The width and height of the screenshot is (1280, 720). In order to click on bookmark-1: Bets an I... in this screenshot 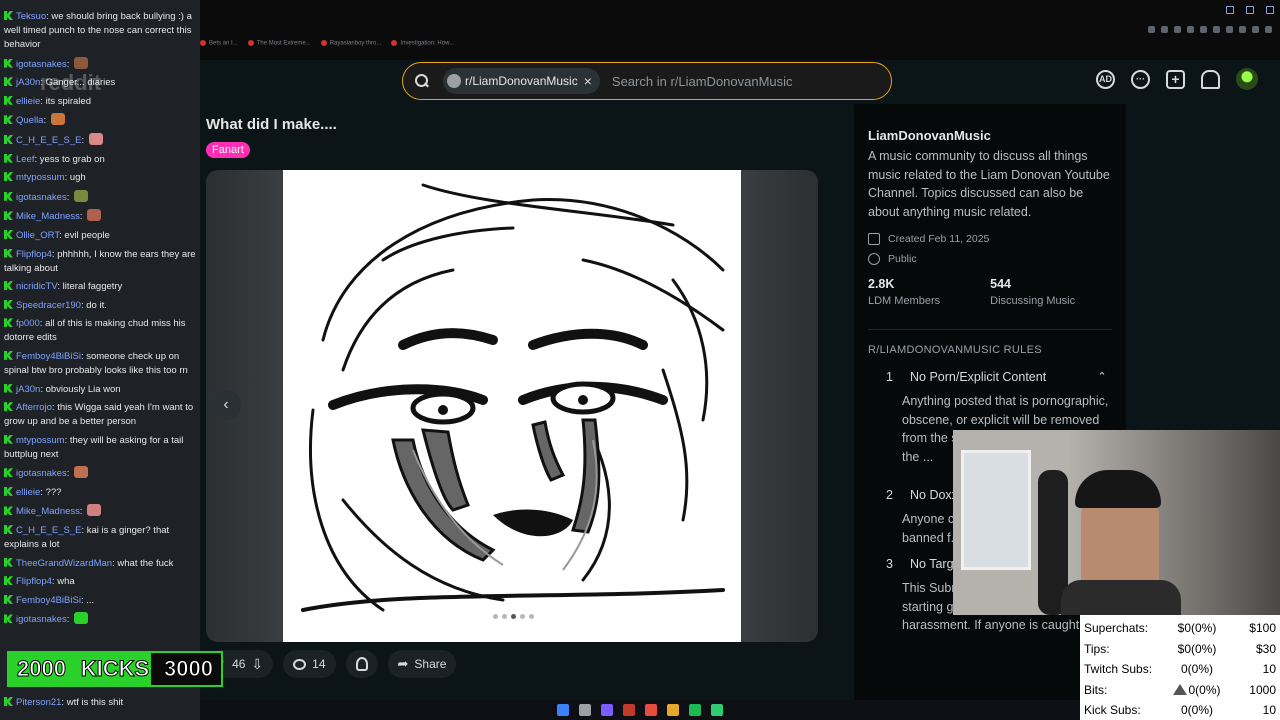, I will do `click(219, 47)`.